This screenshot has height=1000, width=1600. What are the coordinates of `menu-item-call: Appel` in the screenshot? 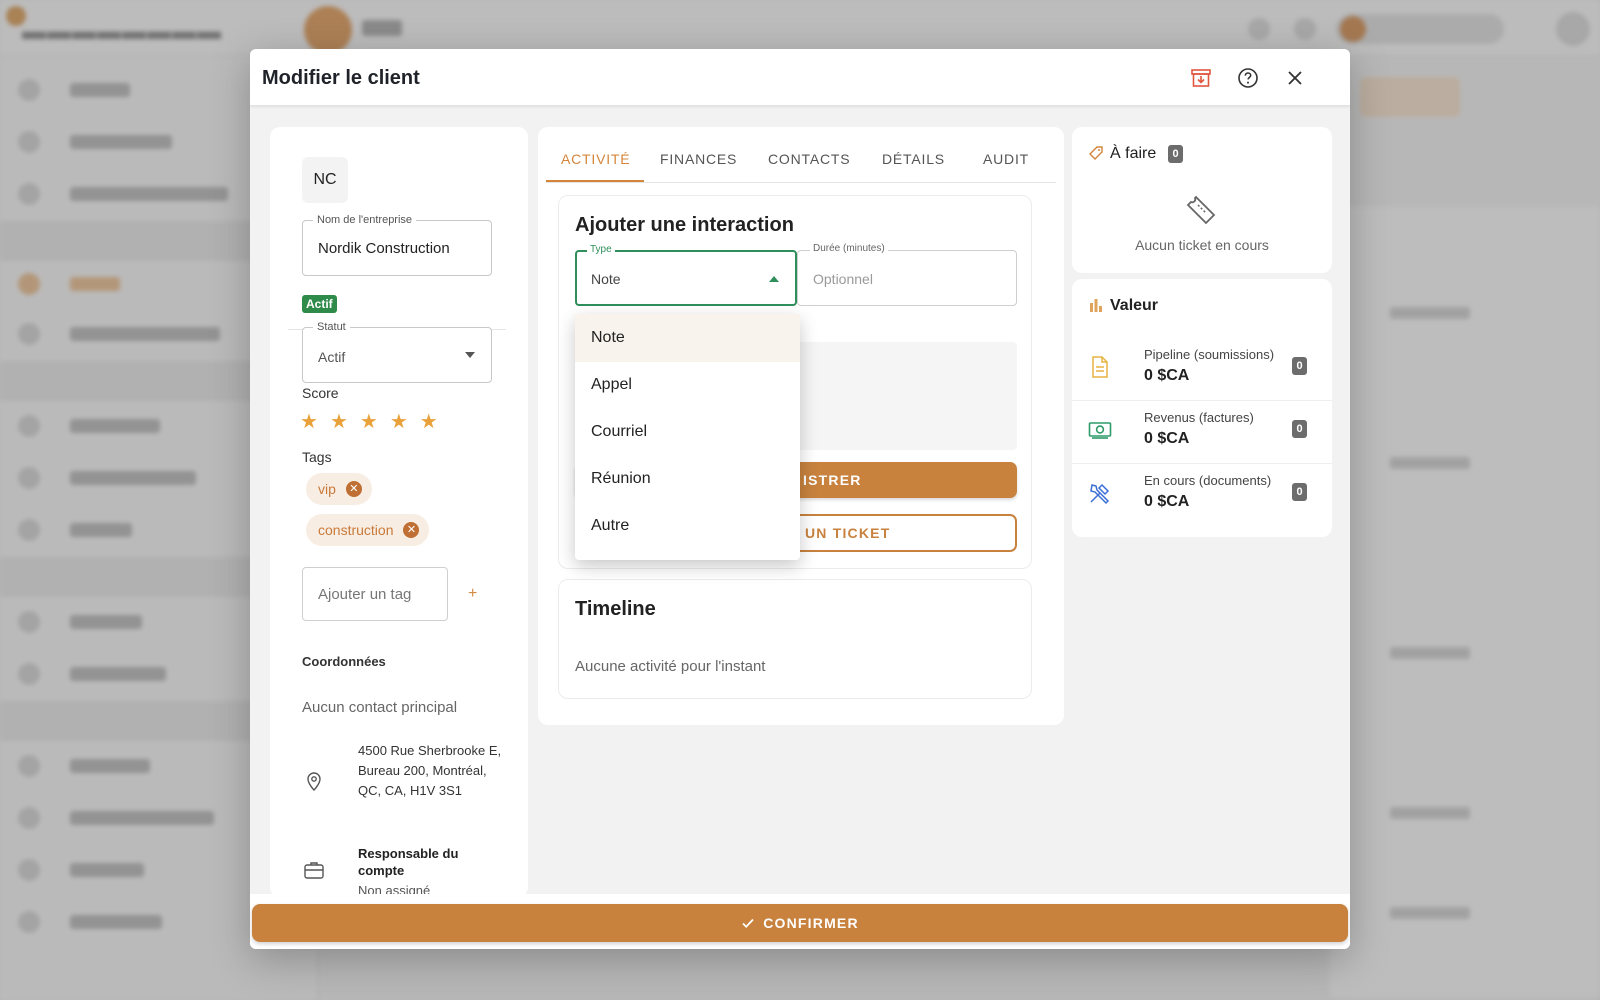 It's located at (687, 385).